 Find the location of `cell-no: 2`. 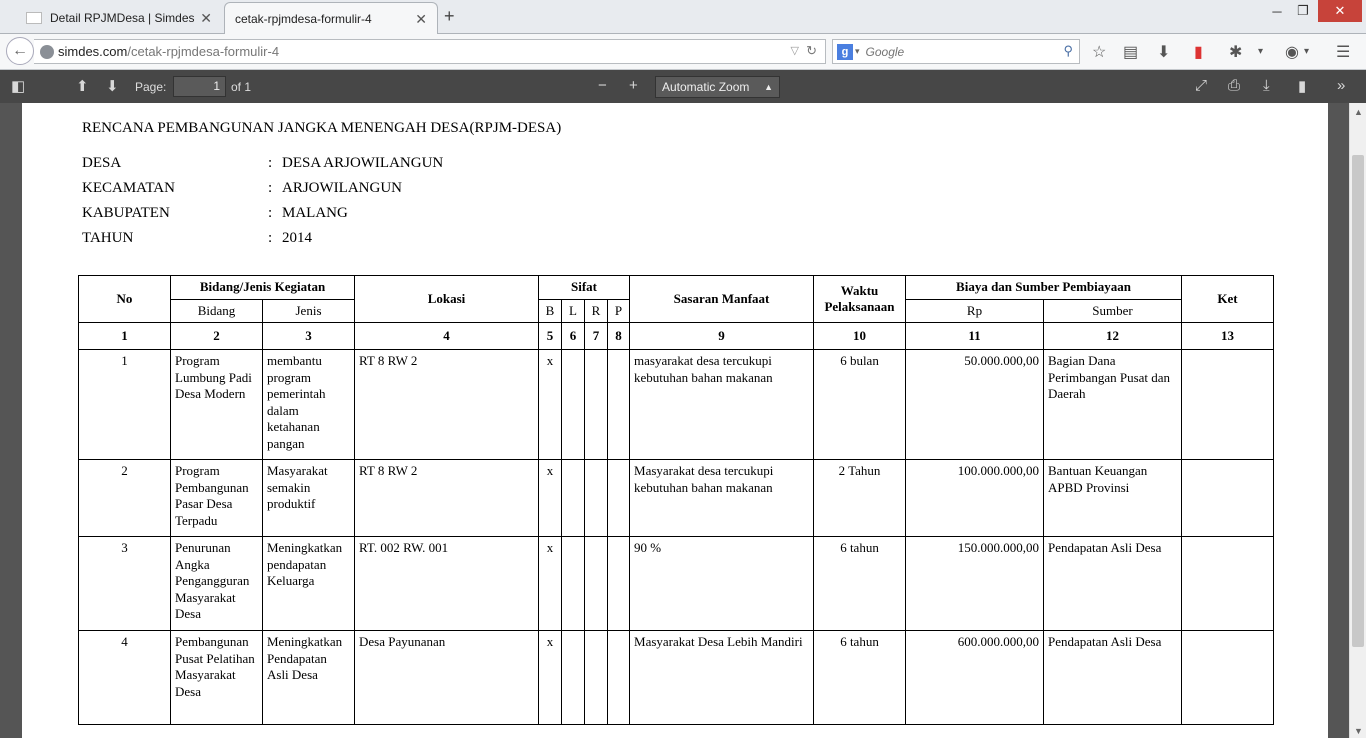

cell-no: 2 is located at coordinates (124, 498).